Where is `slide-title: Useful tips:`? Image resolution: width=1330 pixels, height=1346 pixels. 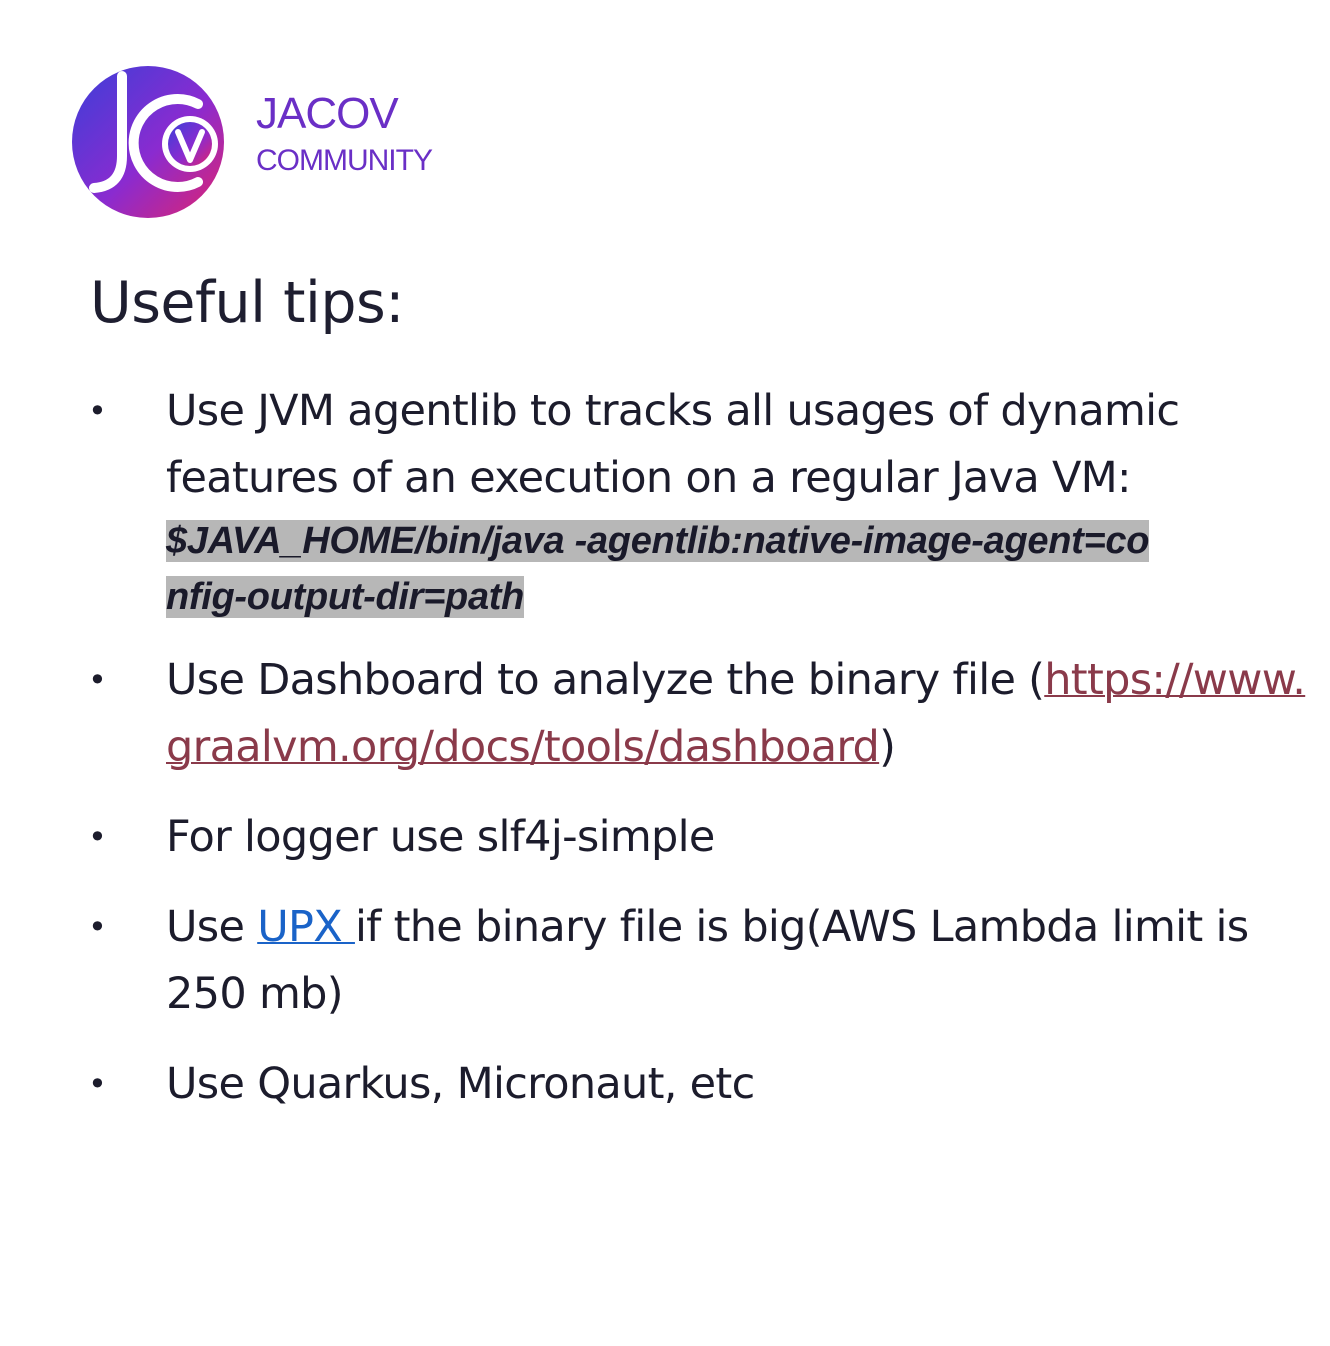 slide-title: Useful tips: is located at coordinates (247, 303).